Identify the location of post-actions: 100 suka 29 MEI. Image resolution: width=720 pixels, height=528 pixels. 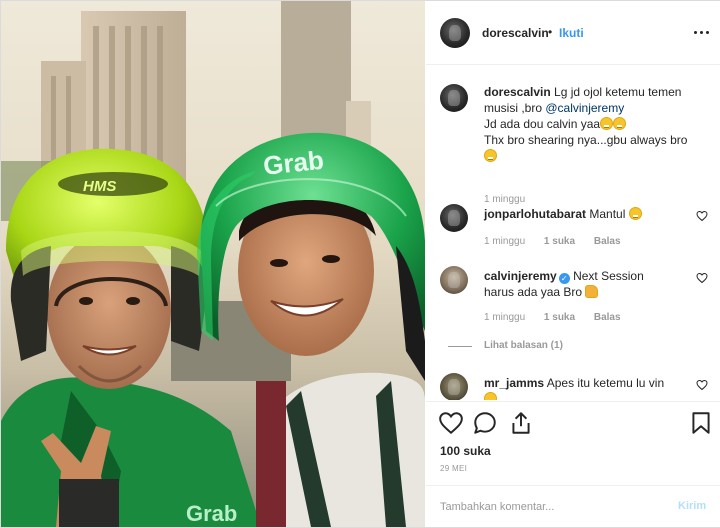
(573, 441).